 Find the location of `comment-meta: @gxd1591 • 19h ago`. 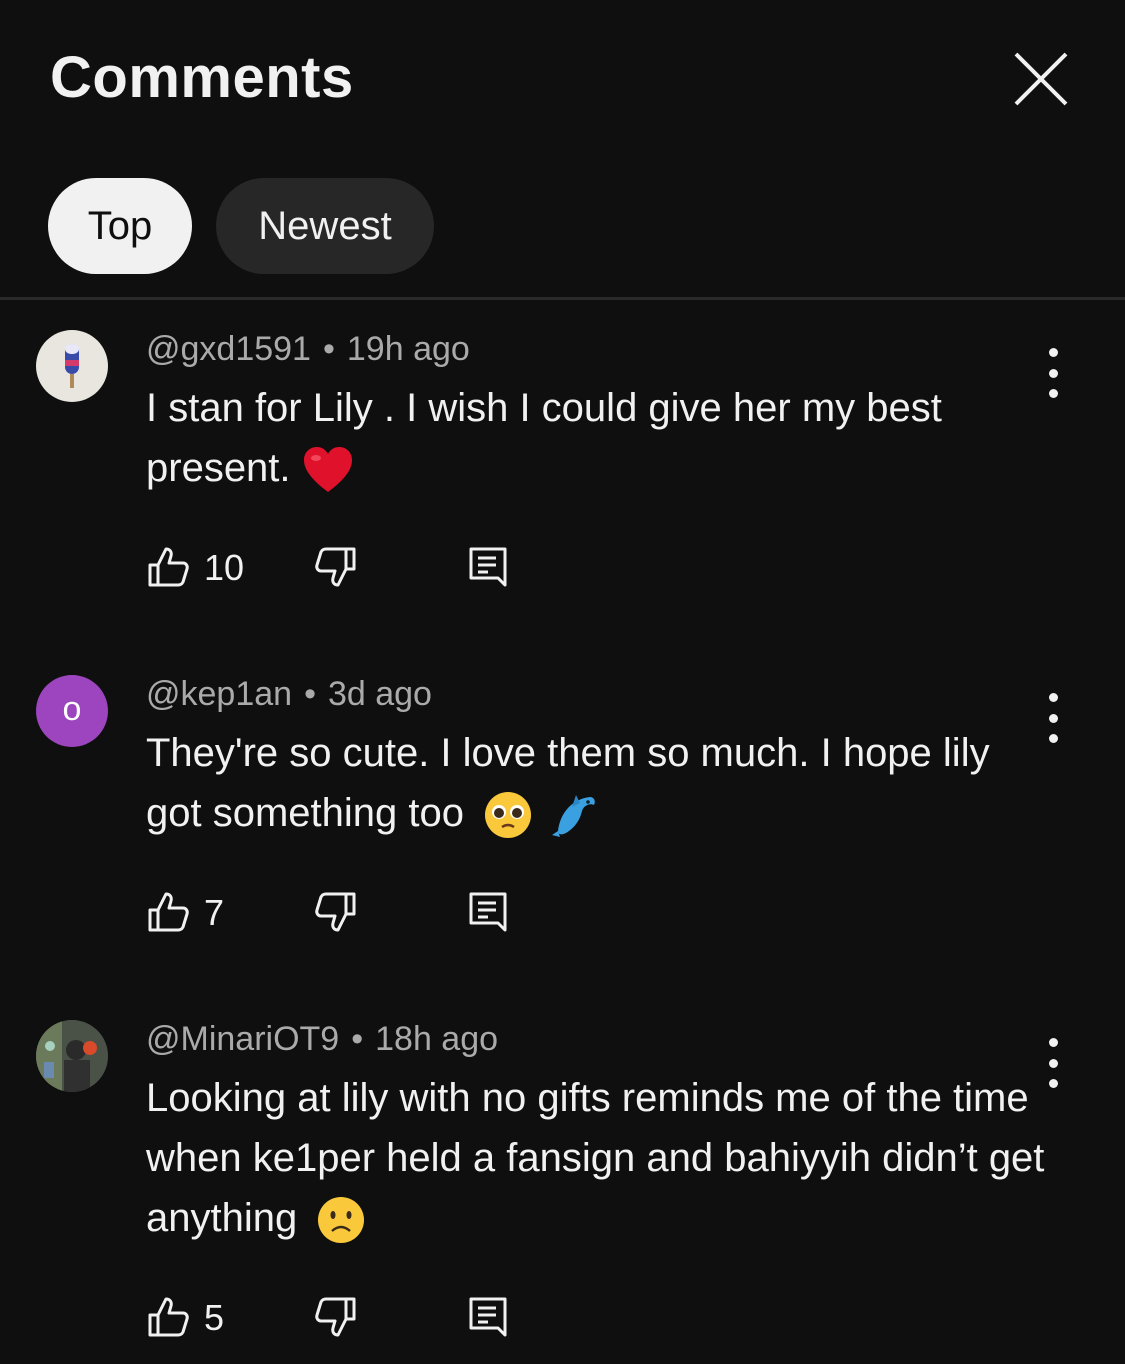

comment-meta: @gxd1591 • 19h ago is located at coordinates (308, 349).